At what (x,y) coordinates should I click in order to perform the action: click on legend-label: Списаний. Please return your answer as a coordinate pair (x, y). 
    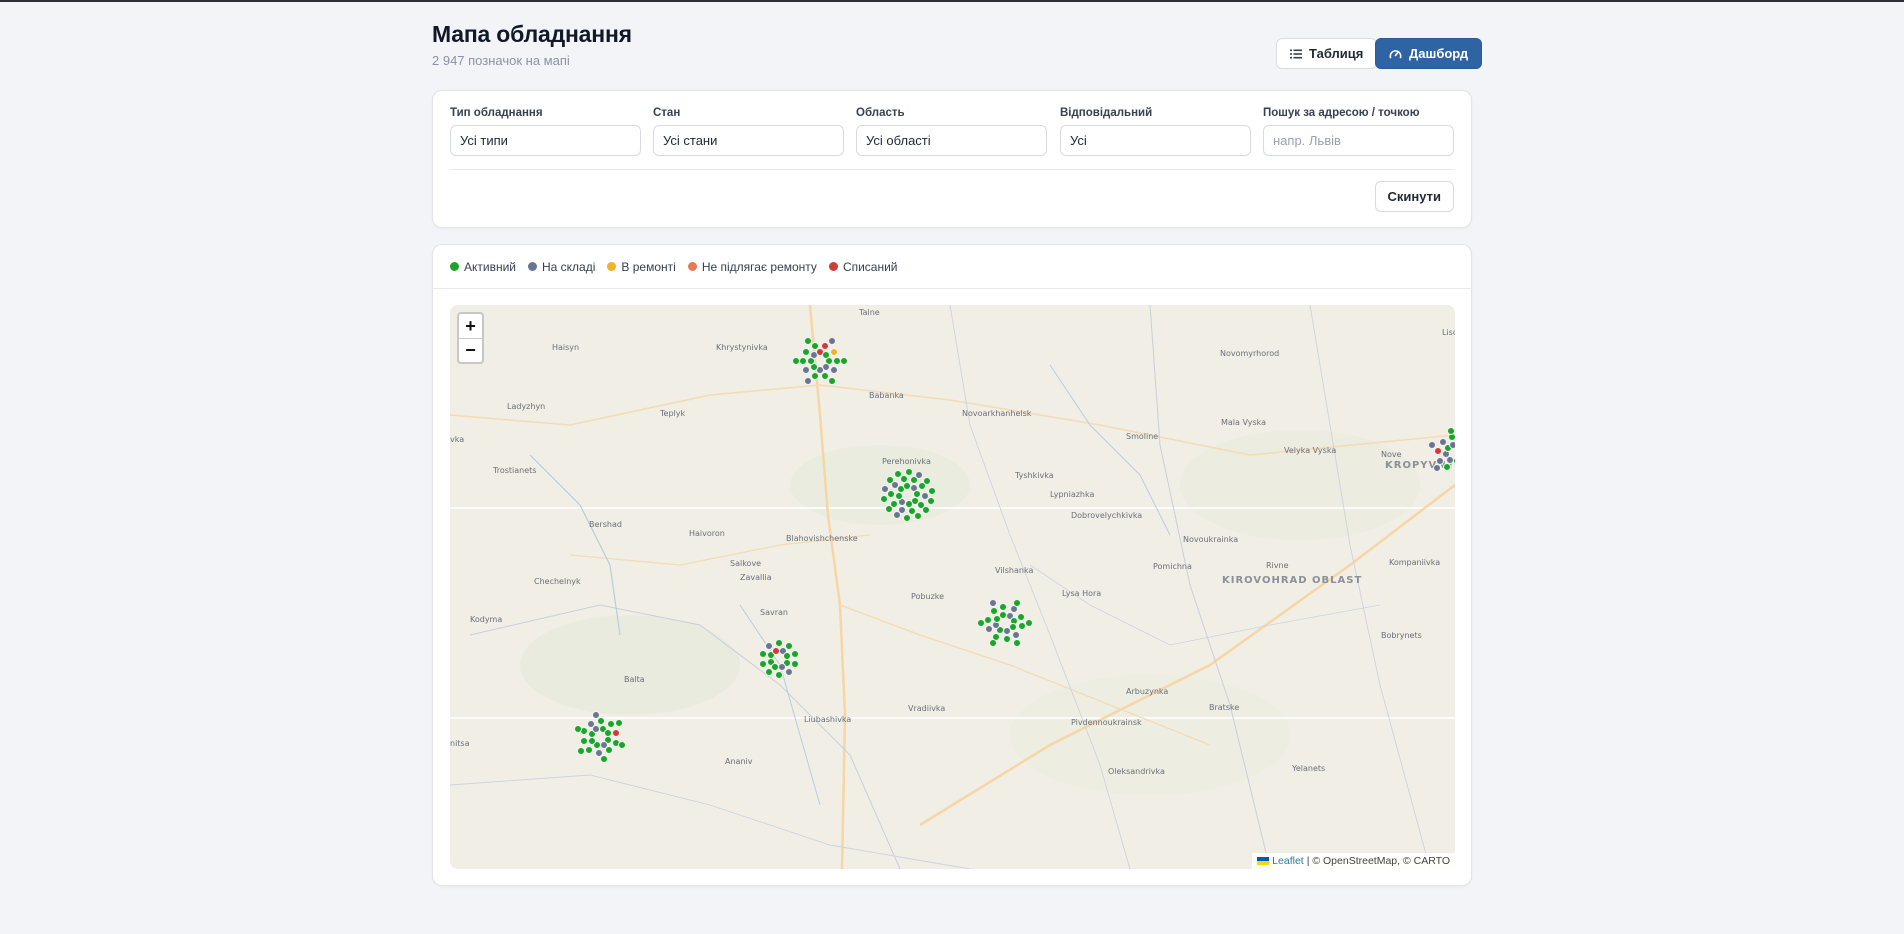
    Looking at the image, I should click on (870, 266).